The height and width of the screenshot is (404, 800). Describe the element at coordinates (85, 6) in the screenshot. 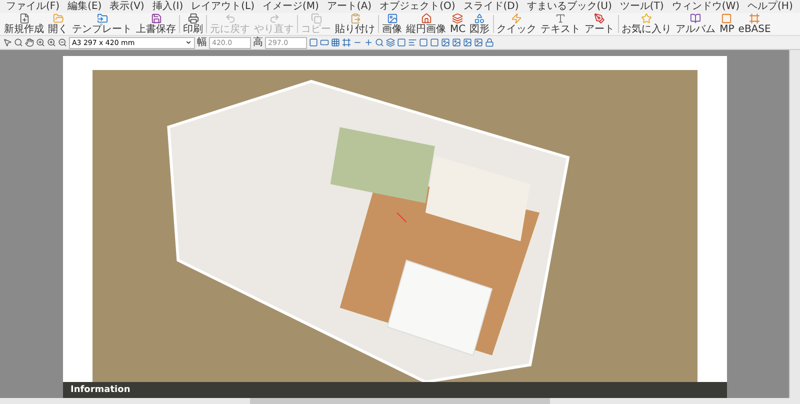

I see `menu-item: 編集(E)` at that location.